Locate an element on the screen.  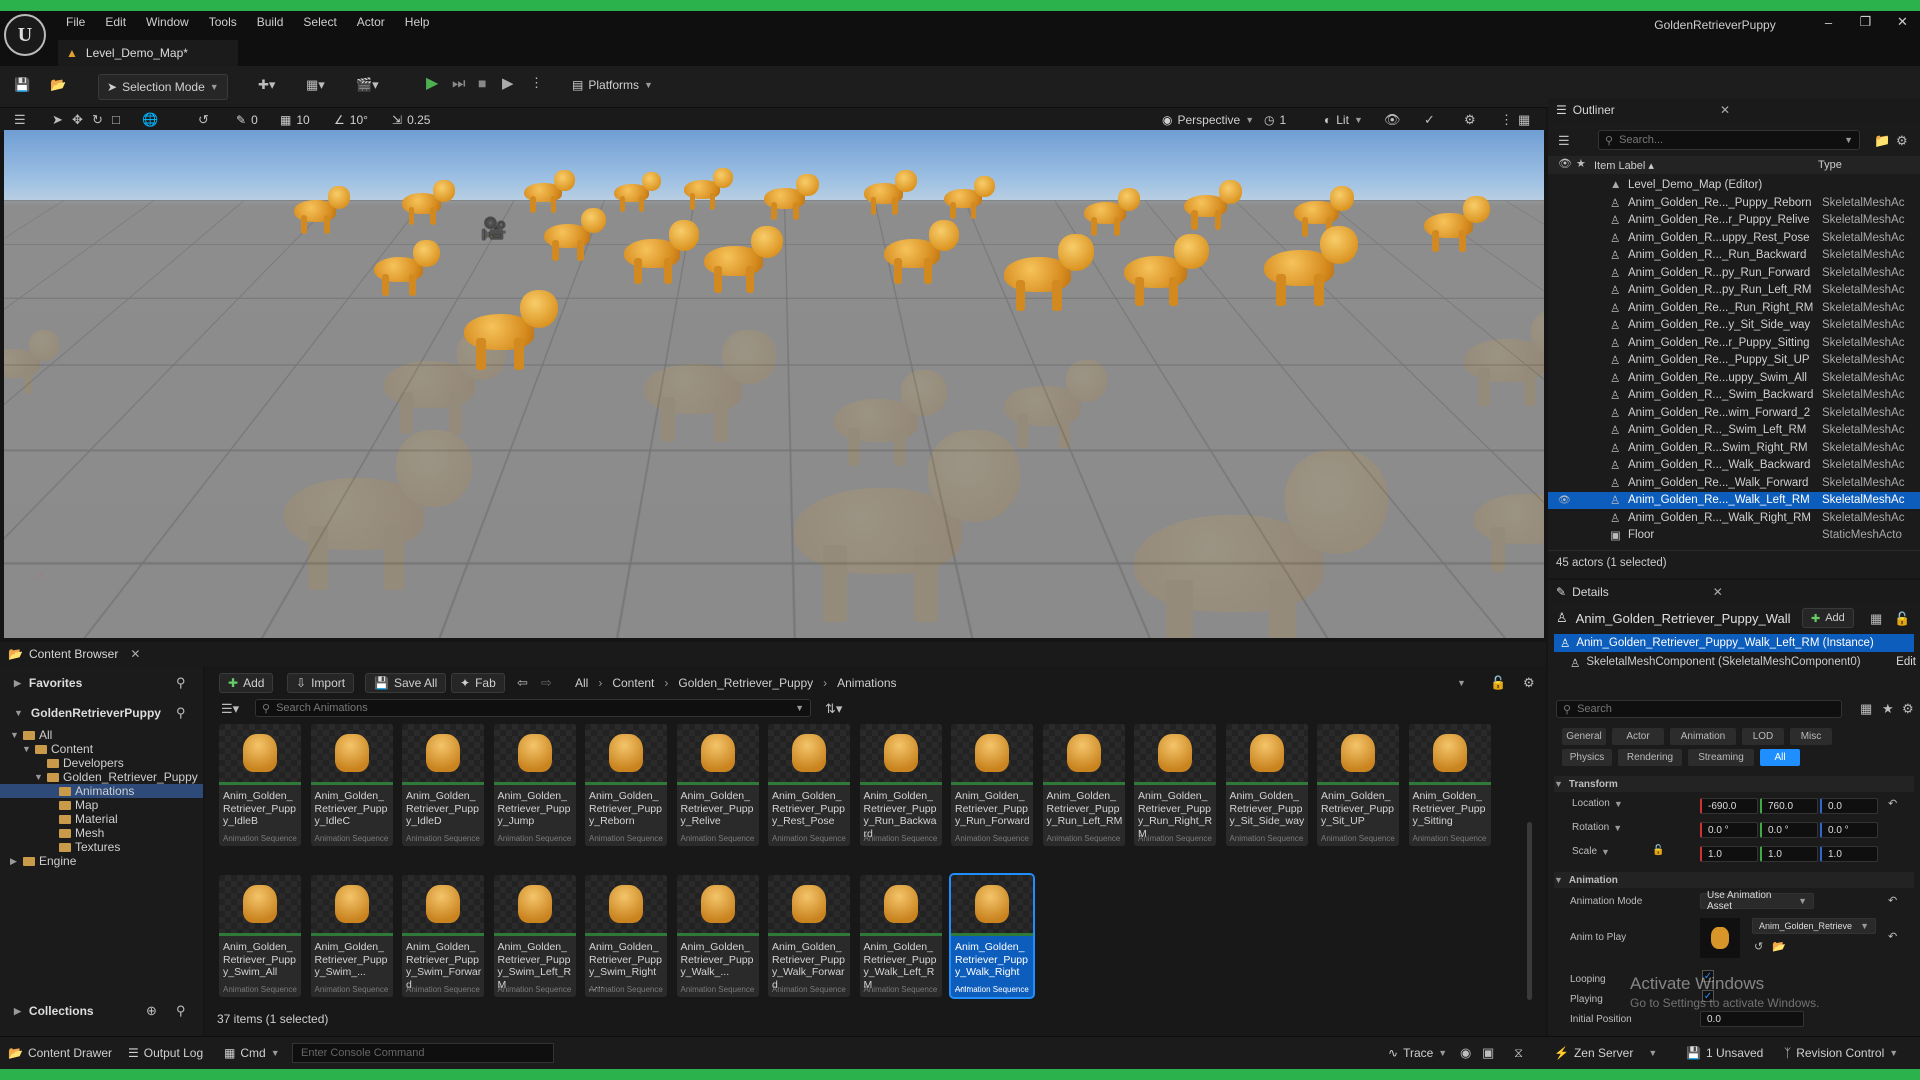
browse-icon: 📂 is located at coordinates (58, 84).